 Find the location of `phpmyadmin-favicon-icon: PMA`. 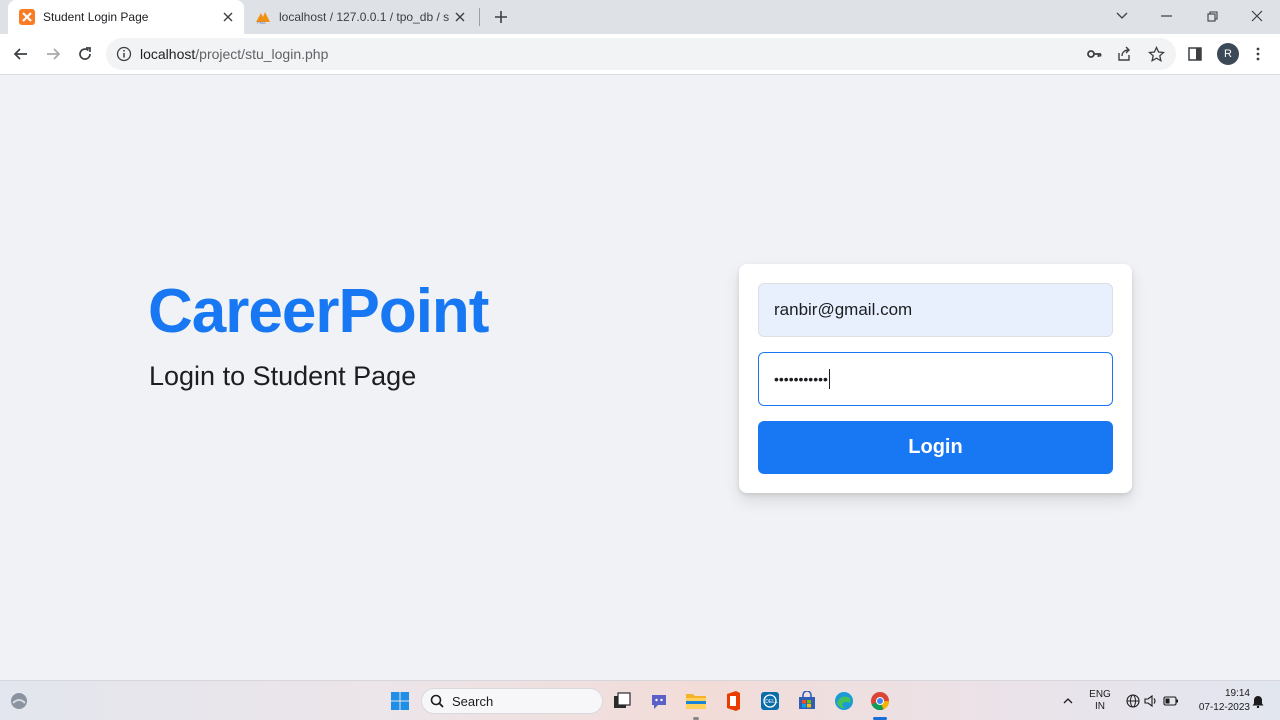

phpmyadmin-favicon-icon: PMA is located at coordinates (263, 17).